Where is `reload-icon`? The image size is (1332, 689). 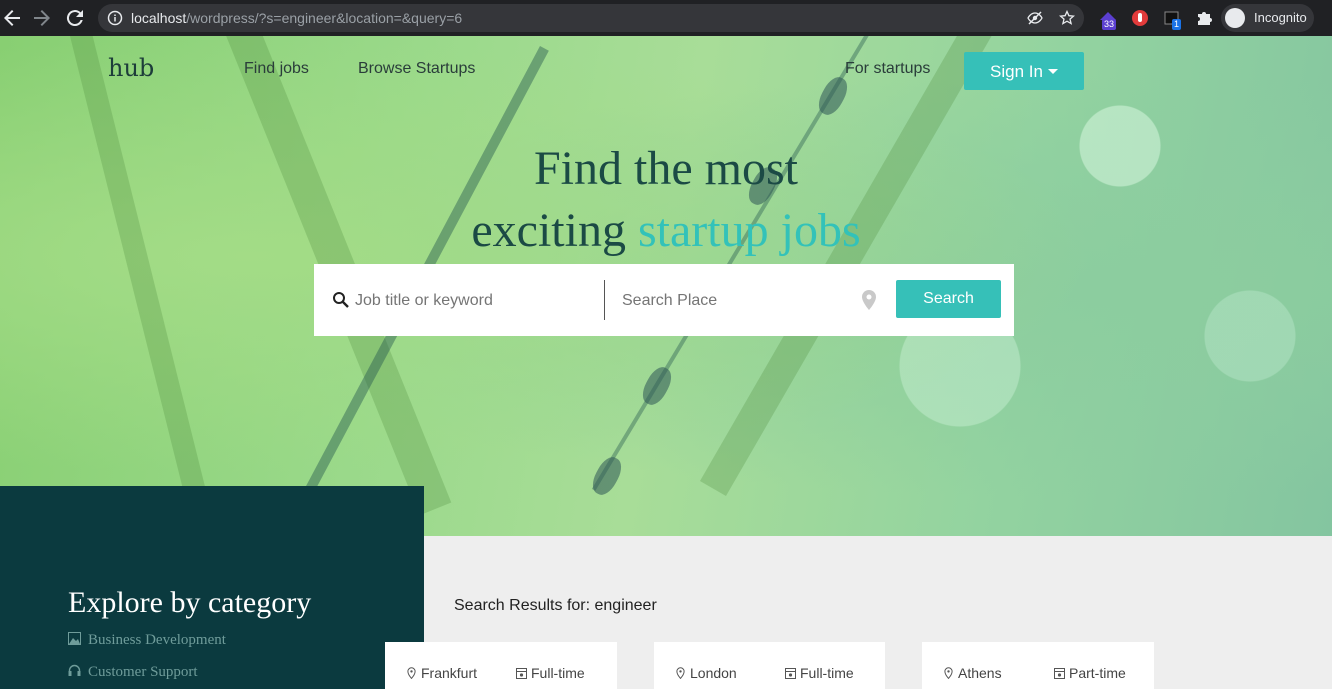 reload-icon is located at coordinates (75, 18).